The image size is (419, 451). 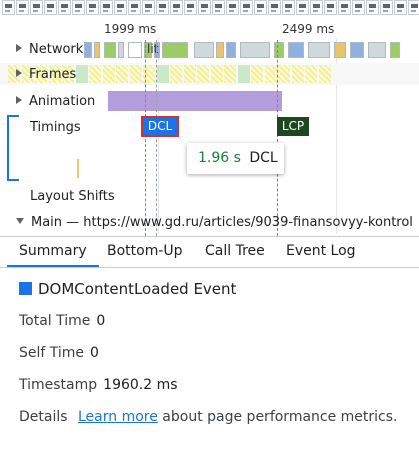 I want to click on tooltip-time: 1.96 s, so click(x=219, y=158).